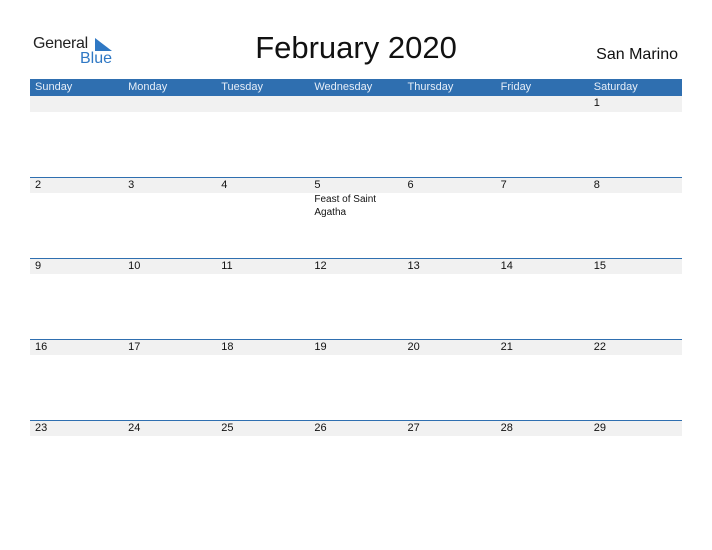 This screenshot has width=712, height=550. Describe the element at coordinates (227, 347) in the screenshot. I see `day-number: 18` at that location.